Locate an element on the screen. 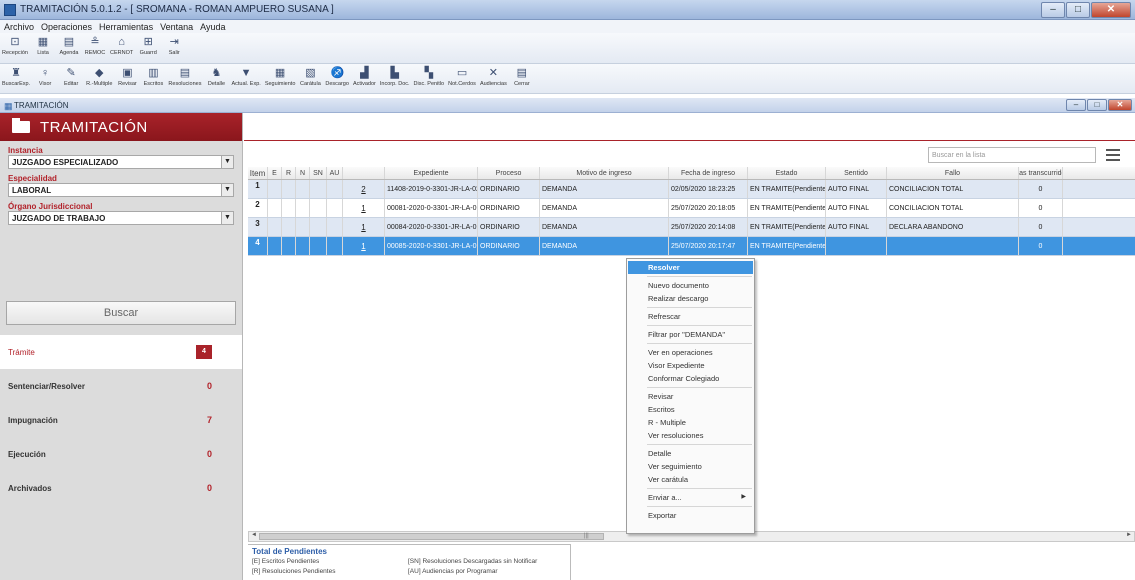 Image resolution: width=1135 pixels, height=580 pixels. bell-button: ⌂ CERNOT is located at coordinates (121, 44).